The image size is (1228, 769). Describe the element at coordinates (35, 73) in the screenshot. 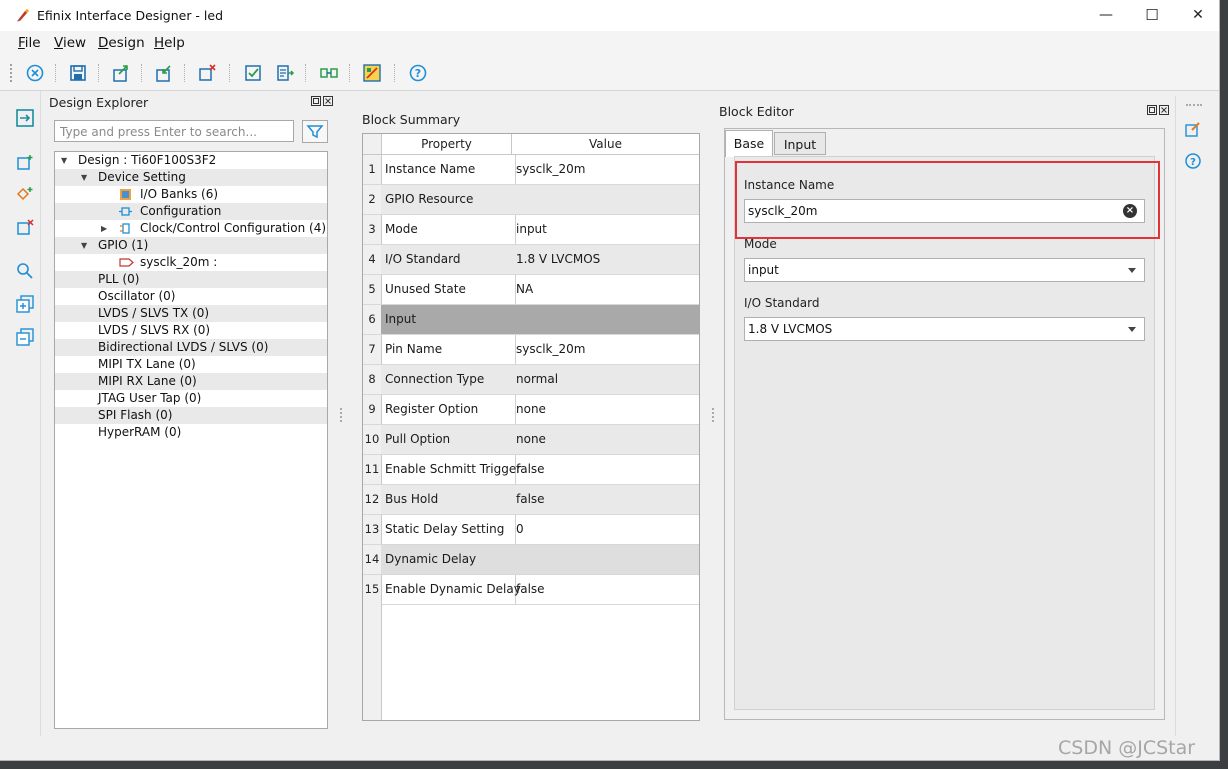

I see `close-design-icon` at that location.